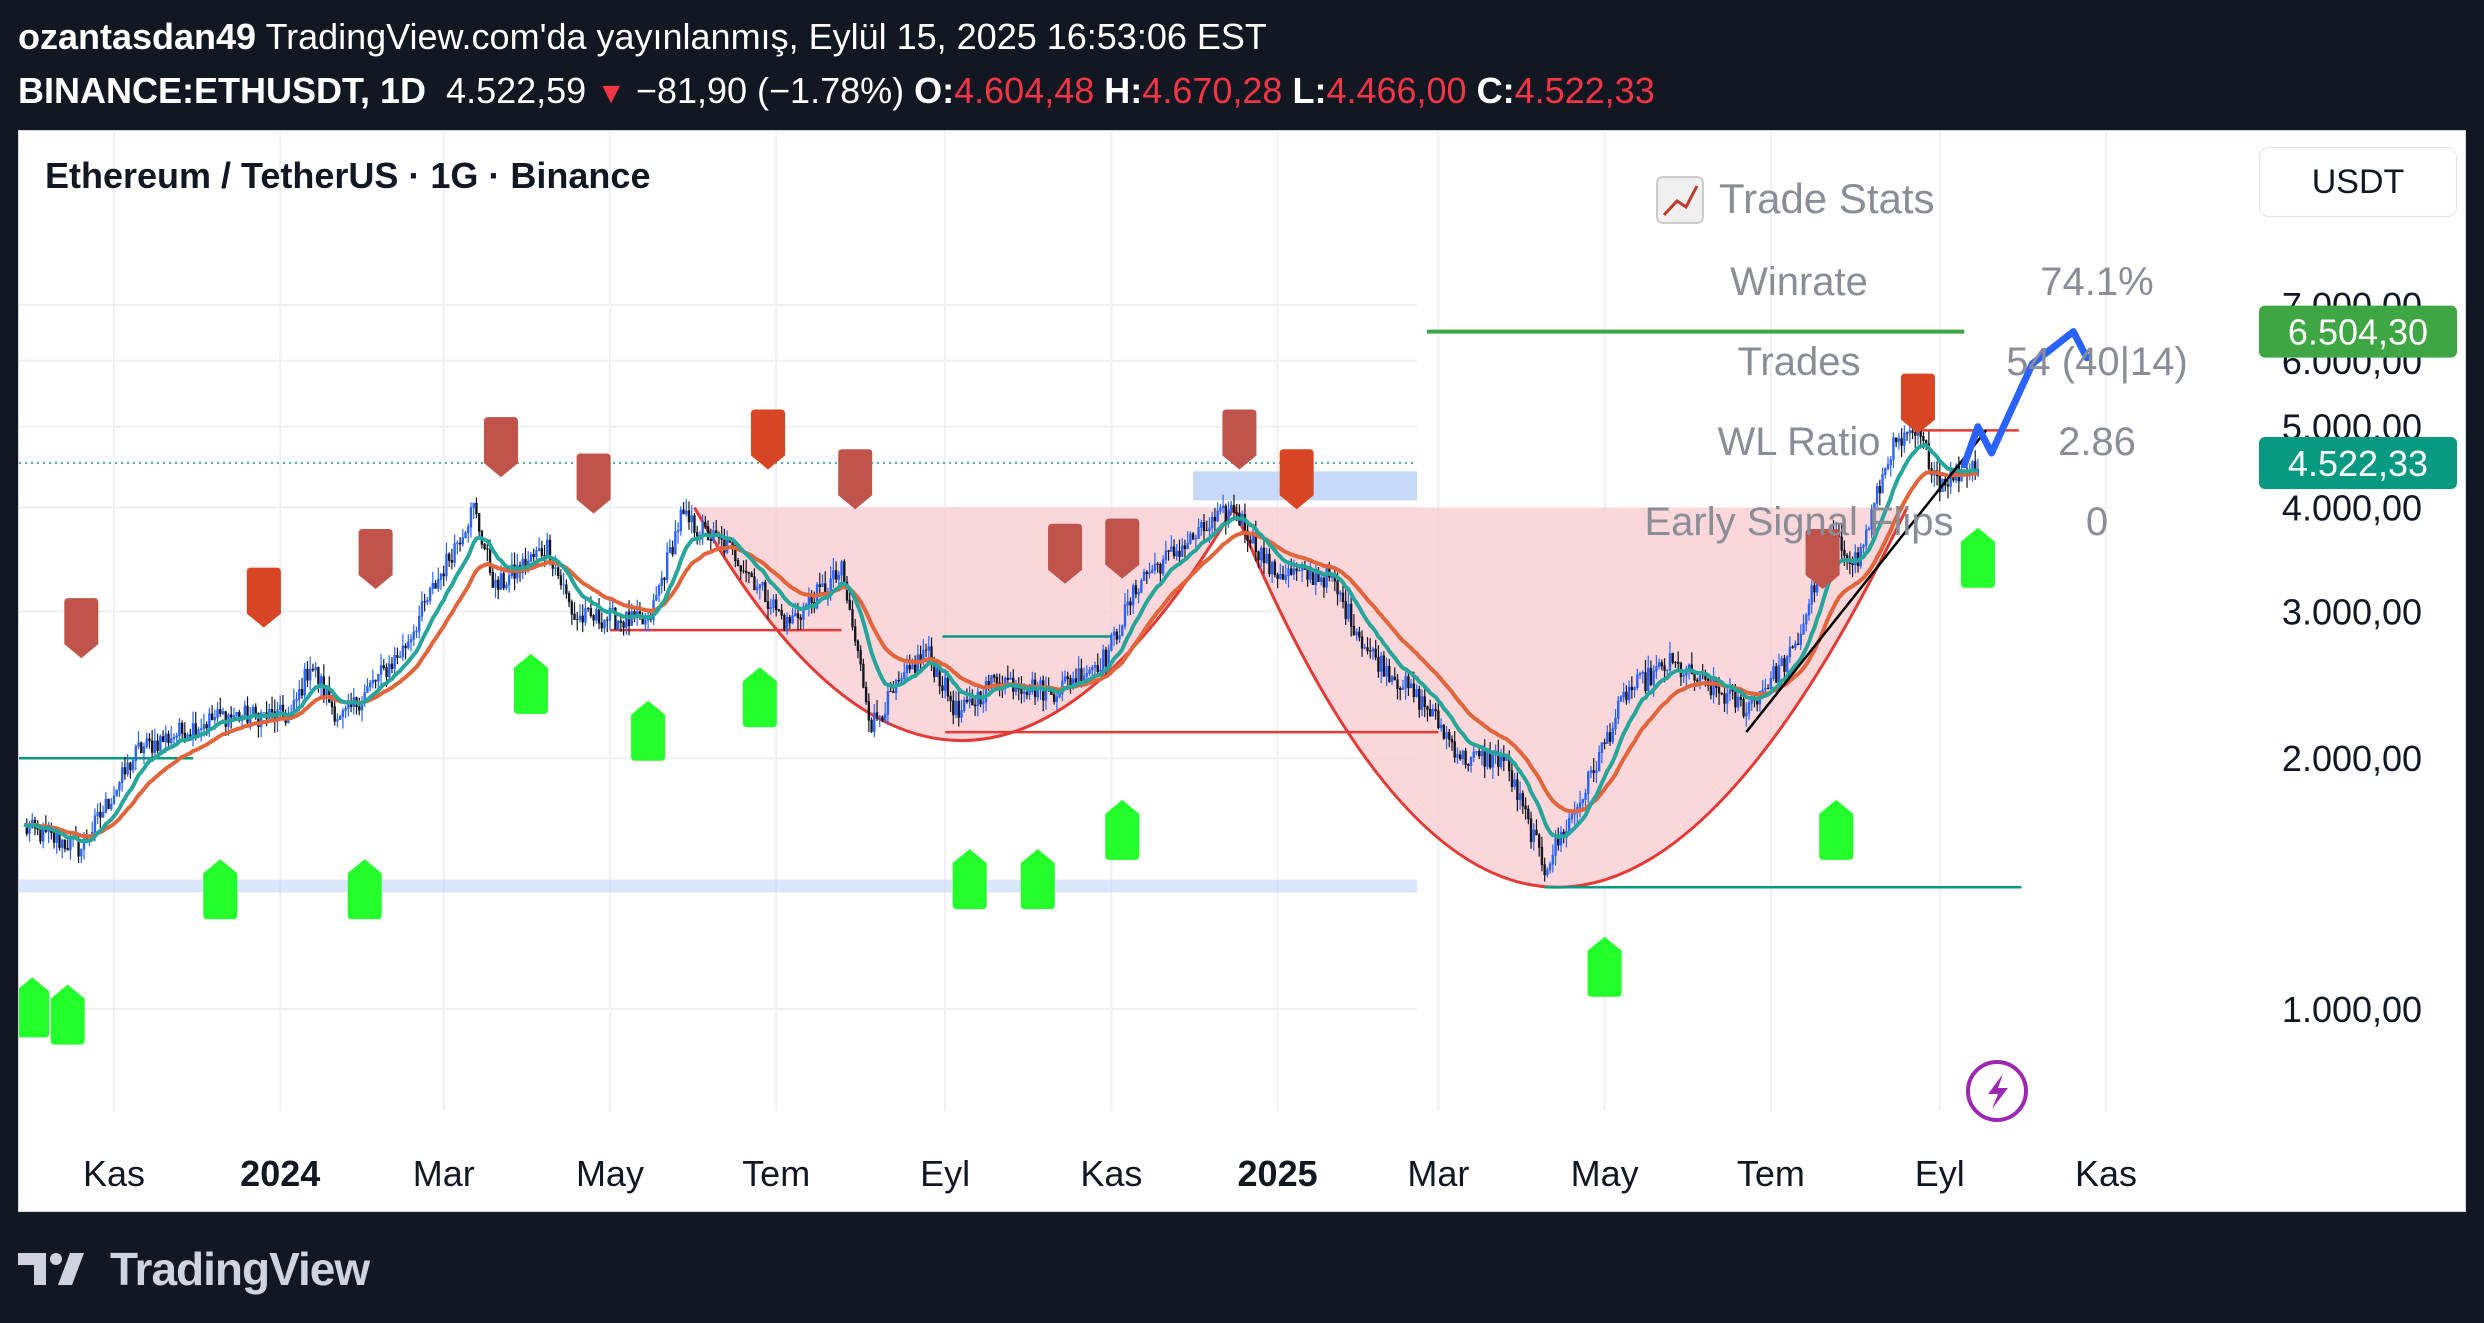 Image resolution: width=2484 pixels, height=1323 pixels. Describe the element at coordinates (280, 1173) in the screenshot. I see `x-axis-tick-label: 2024` at that location.